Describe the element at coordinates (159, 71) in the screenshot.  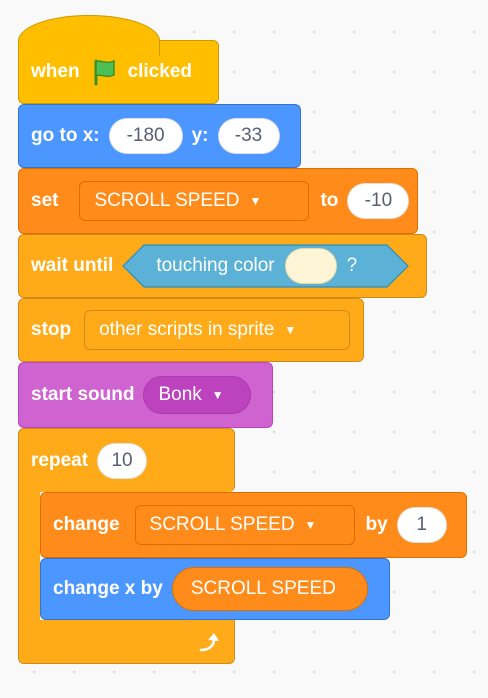
I see `clicked-label: clicked` at that location.